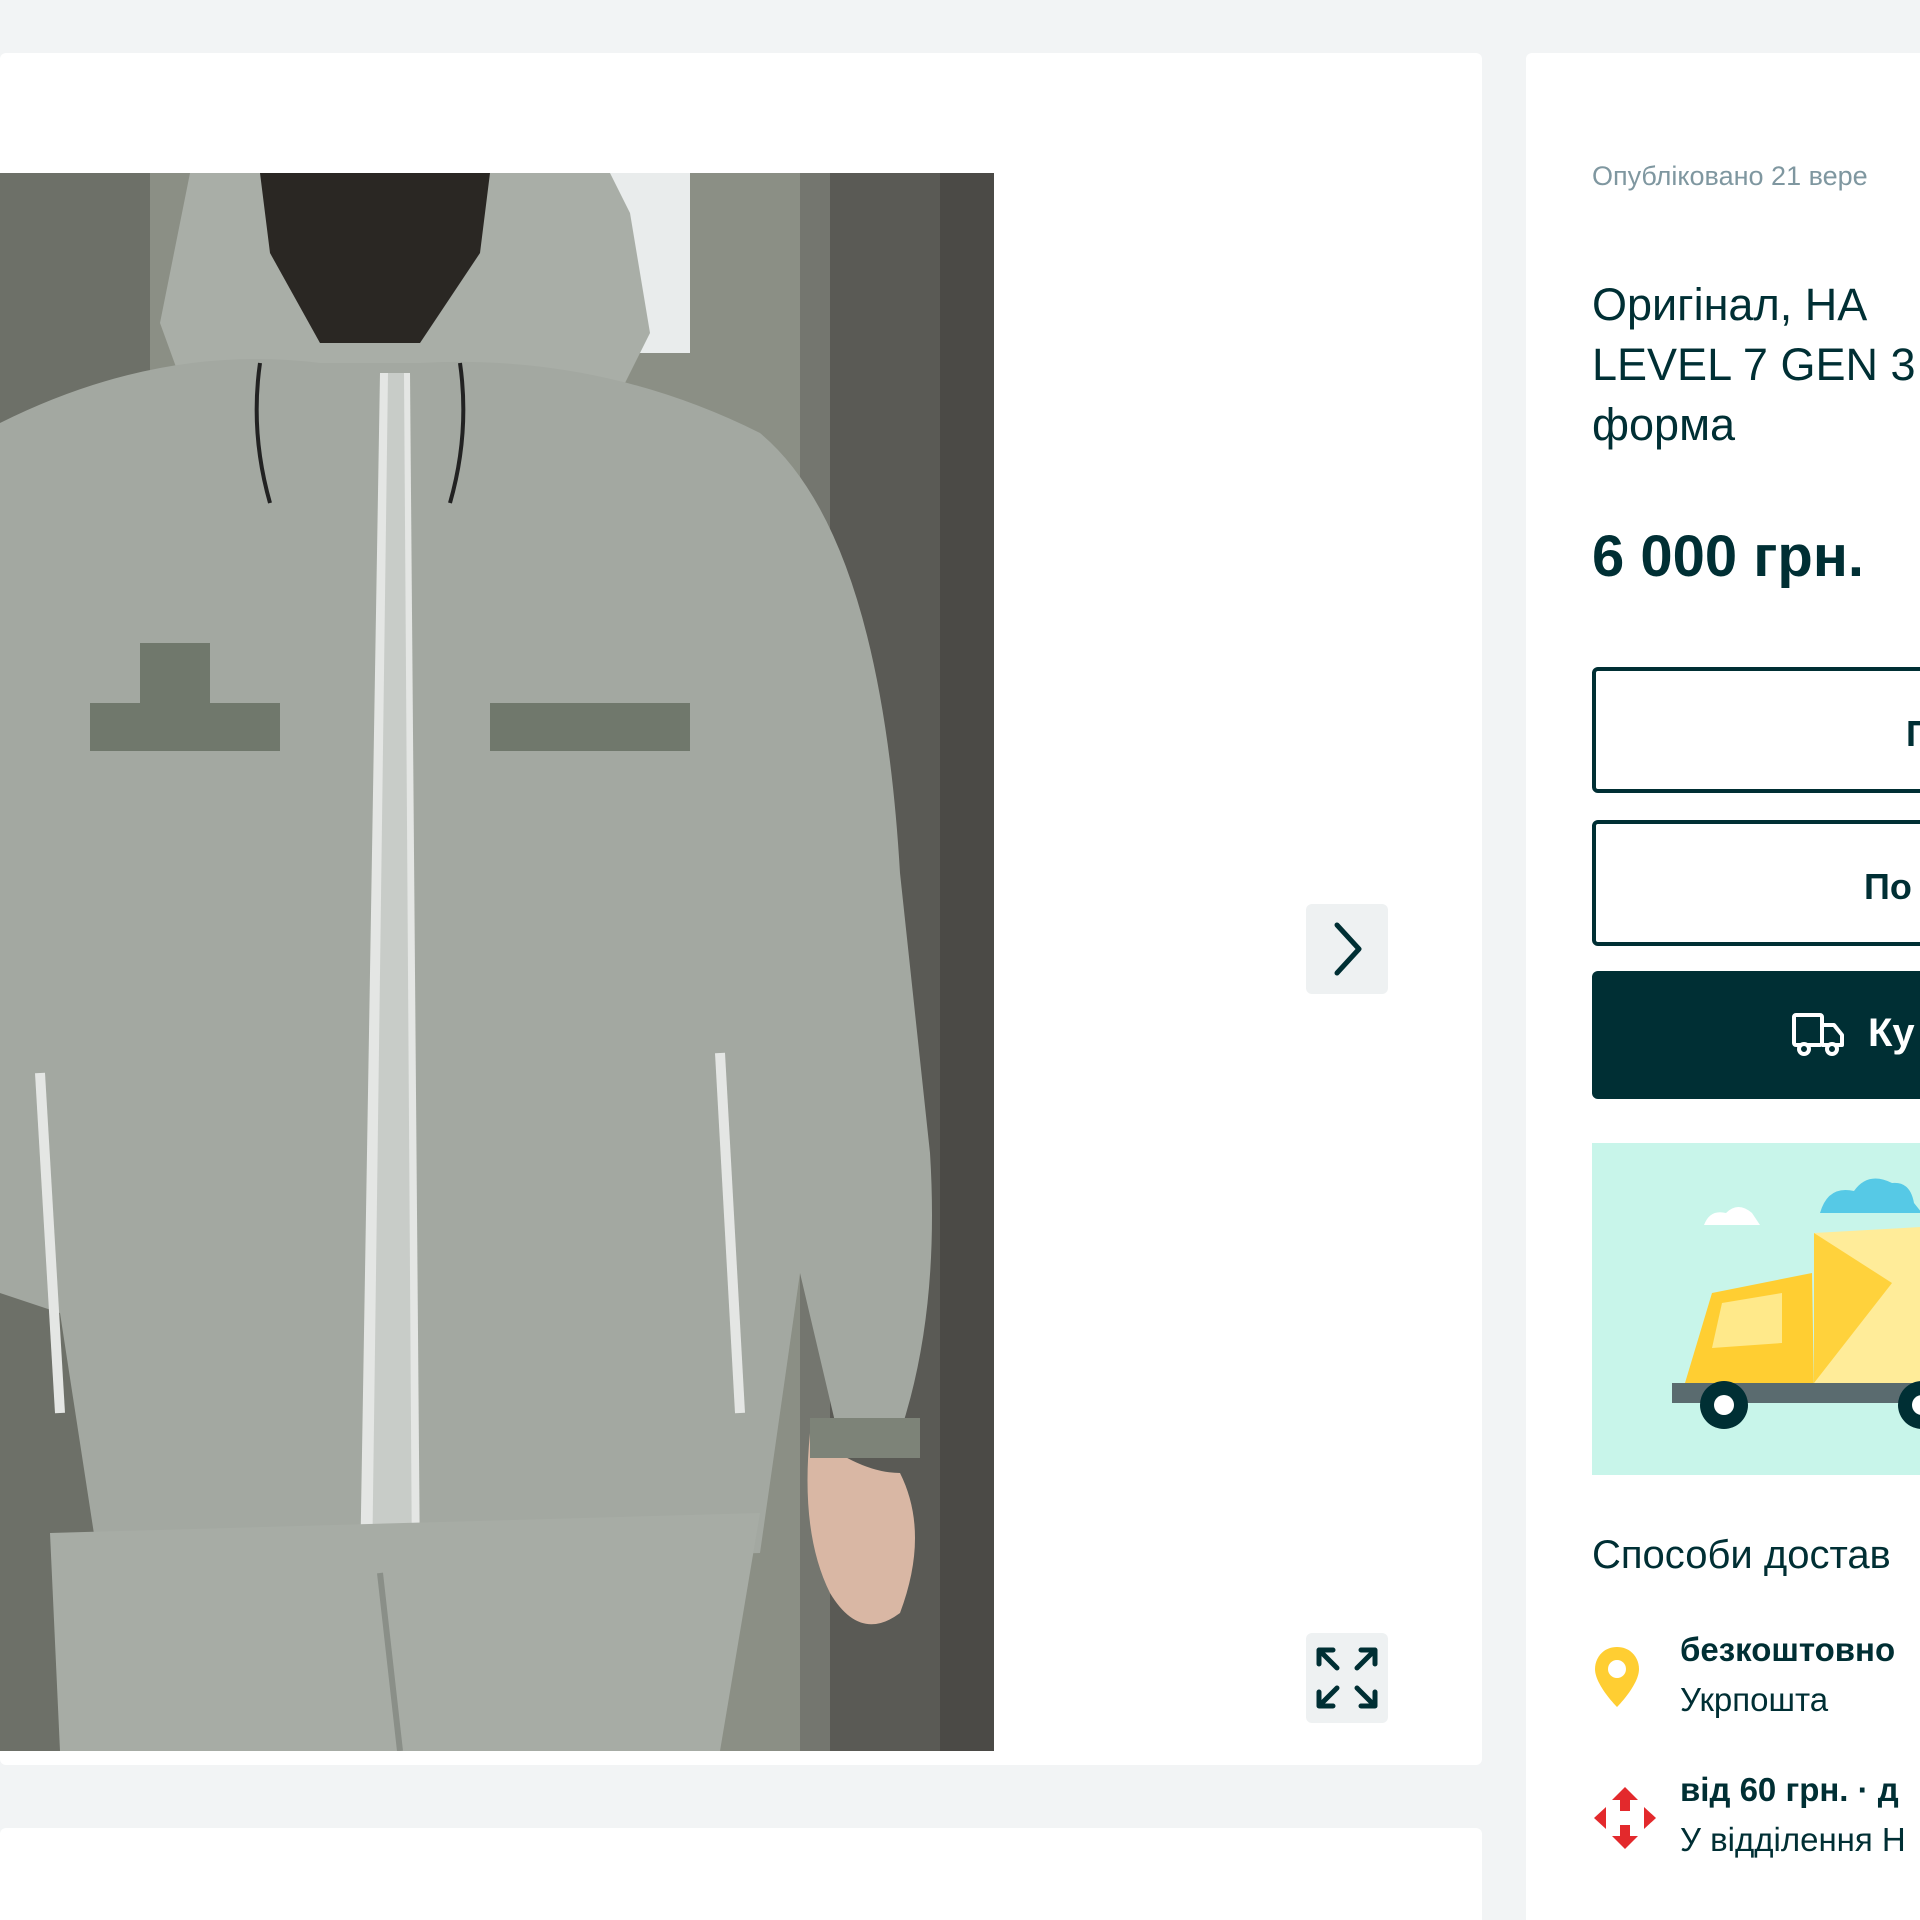 This screenshot has width=1920, height=1920. I want to click on delivery-option-carrier: Укрпошта, so click(1754, 1699).